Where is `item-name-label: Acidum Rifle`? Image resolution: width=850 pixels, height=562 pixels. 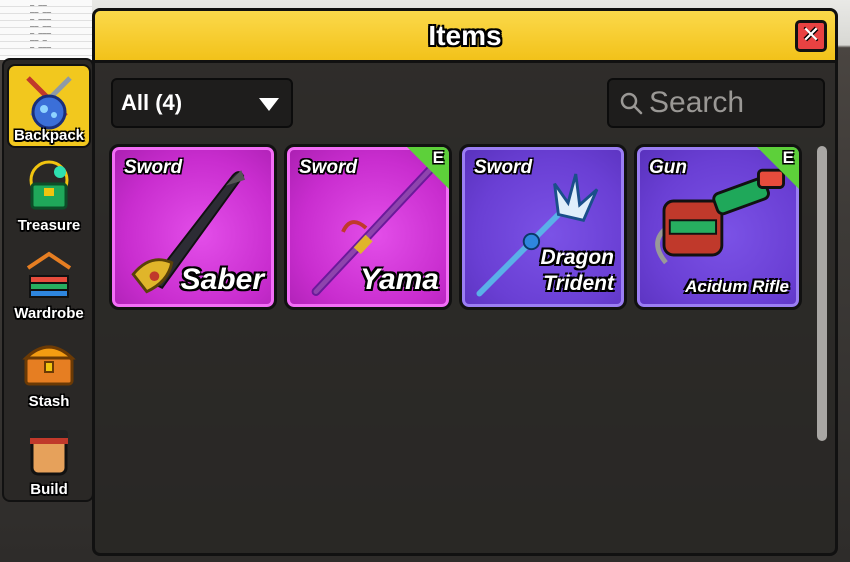 item-name-label: Acidum Rifle is located at coordinates (737, 286).